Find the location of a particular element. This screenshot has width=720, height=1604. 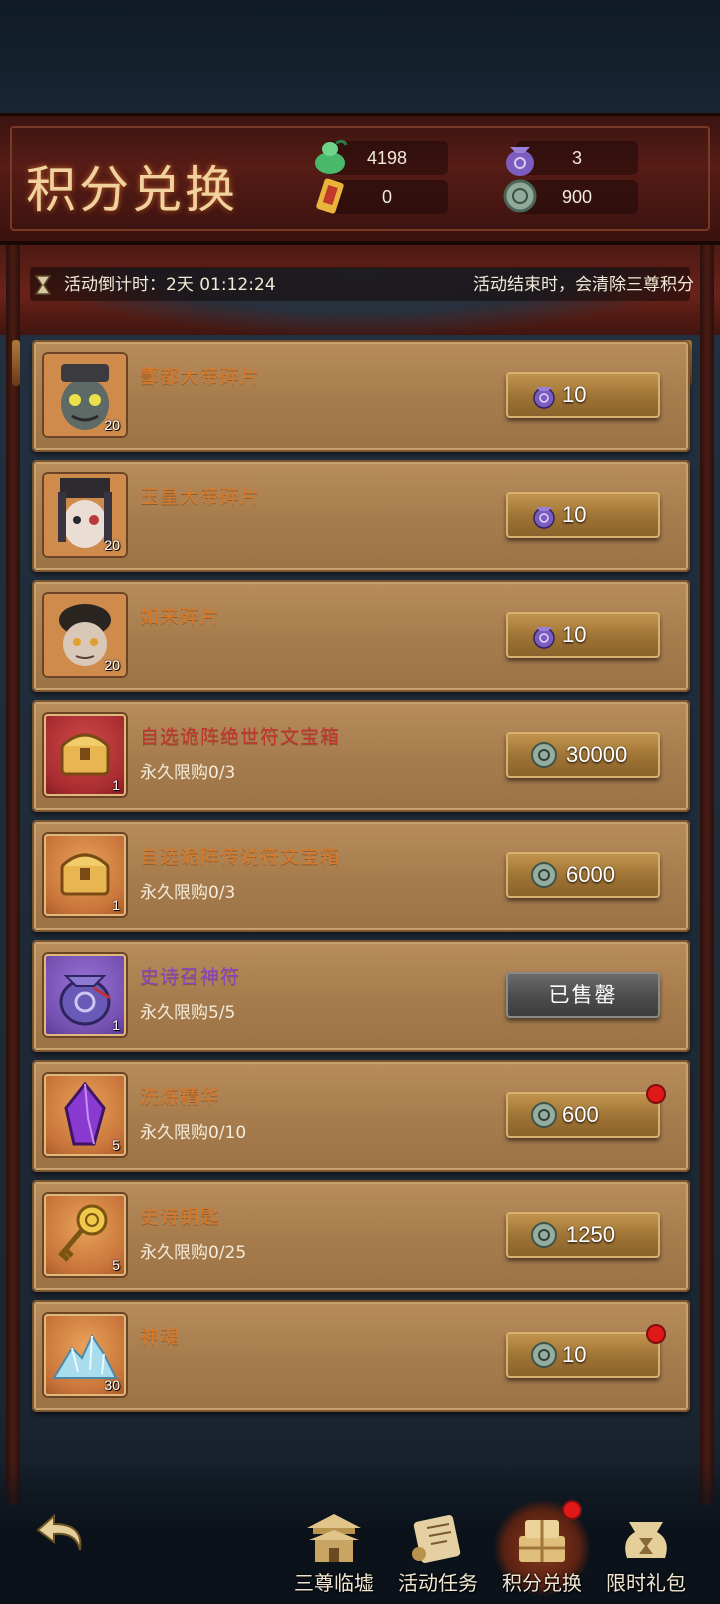

exchange-button: 1250 is located at coordinates (583, 1235).